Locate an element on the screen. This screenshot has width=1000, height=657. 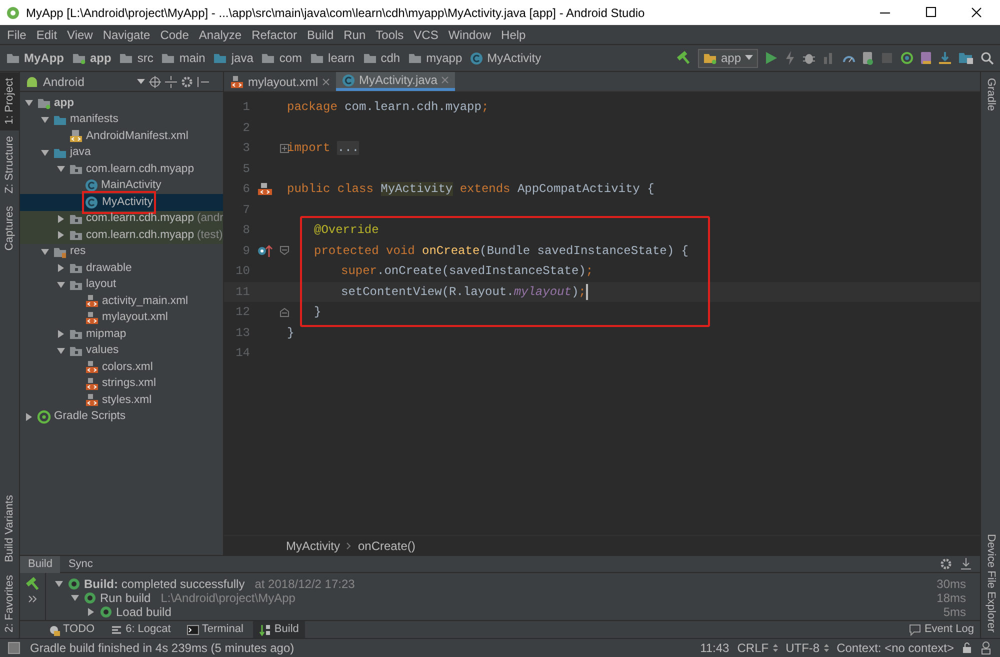
inspector-icon is located at coordinates (986, 648).